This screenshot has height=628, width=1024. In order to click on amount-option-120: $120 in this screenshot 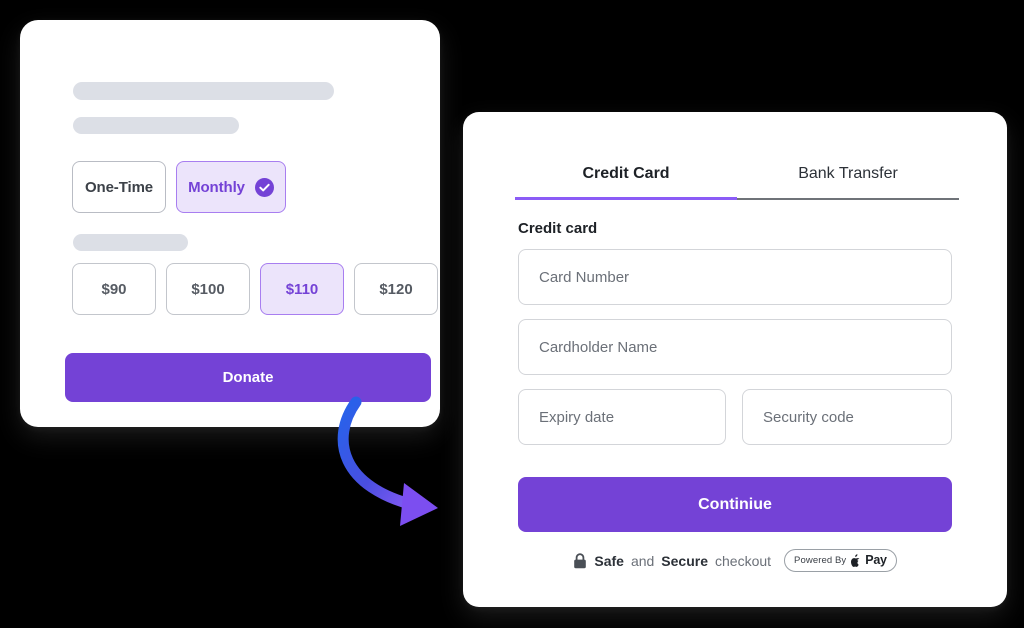, I will do `click(396, 289)`.